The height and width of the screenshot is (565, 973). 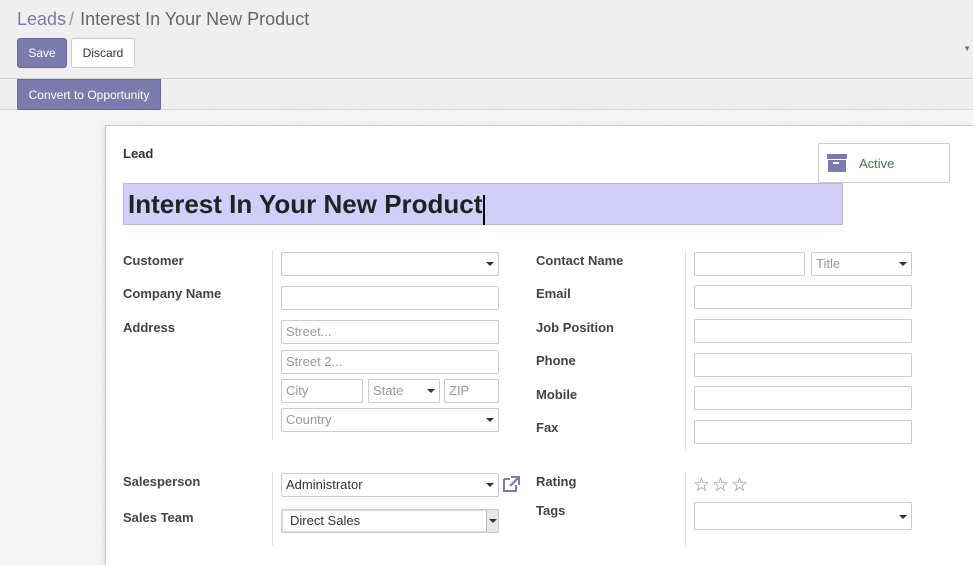 I want to click on city-input: City, so click(x=322, y=391).